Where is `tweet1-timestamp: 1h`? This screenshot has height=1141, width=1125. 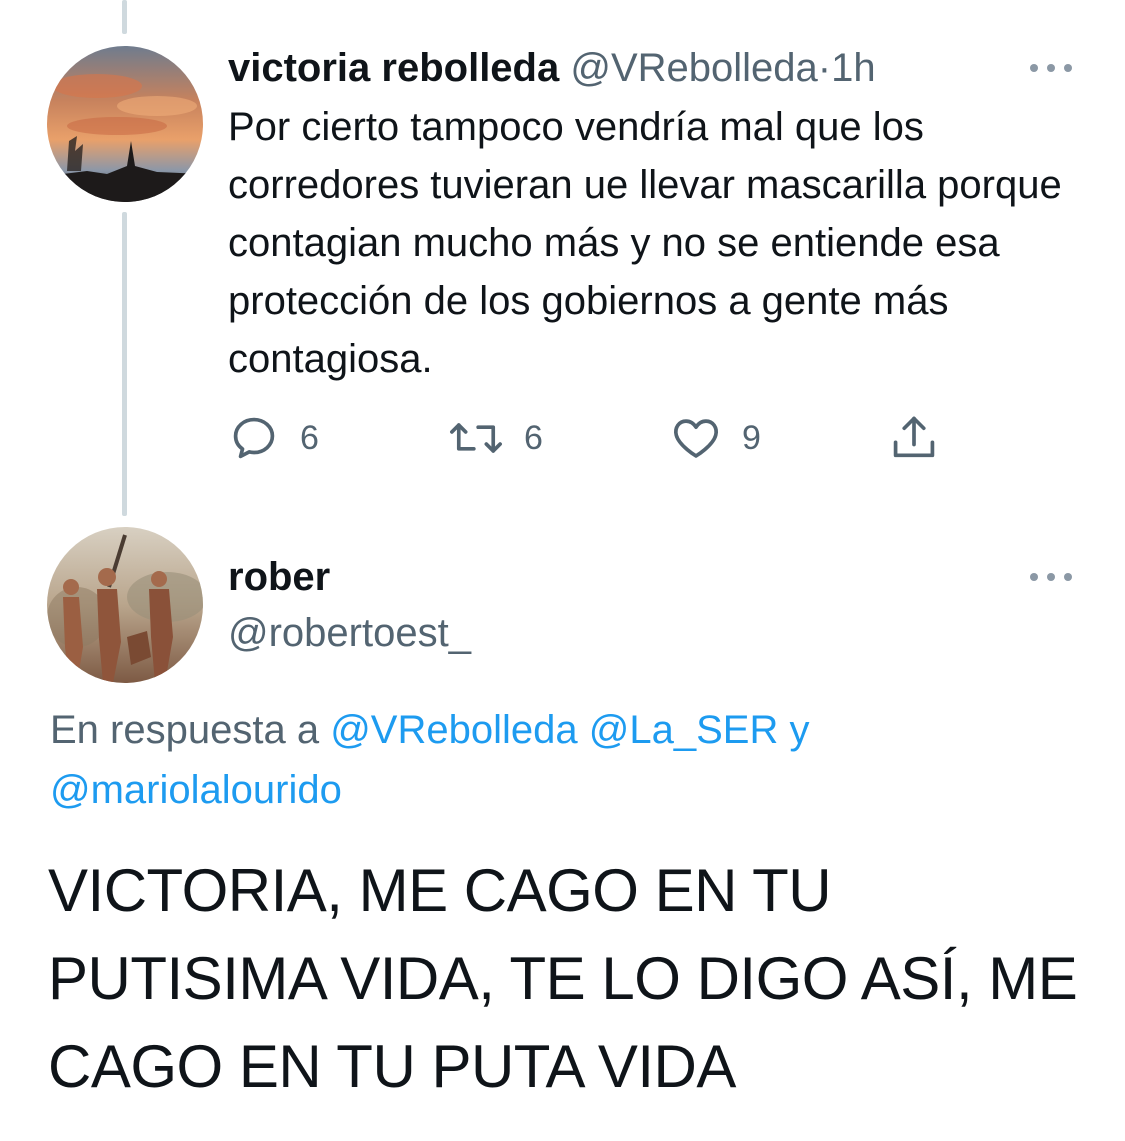
tweet1-timestamp: 1h is located at coordinates (853, 68).